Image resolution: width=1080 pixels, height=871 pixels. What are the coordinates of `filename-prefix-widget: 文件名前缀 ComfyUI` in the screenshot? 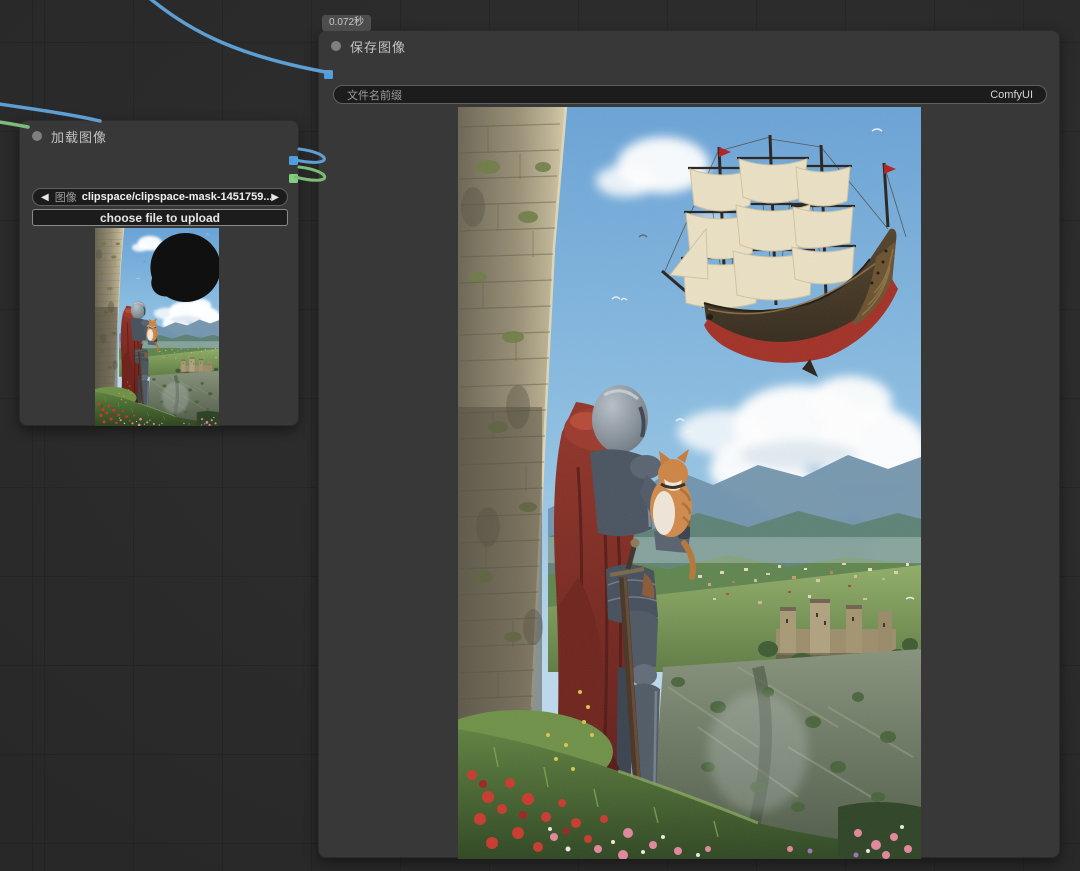 It's located at (690, 94).